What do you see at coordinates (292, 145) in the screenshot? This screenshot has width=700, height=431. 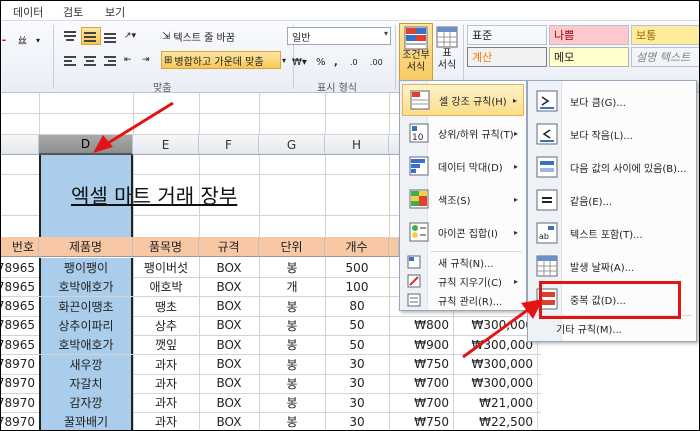 I see `column-header-g: G` at bounding box center [292, 145].